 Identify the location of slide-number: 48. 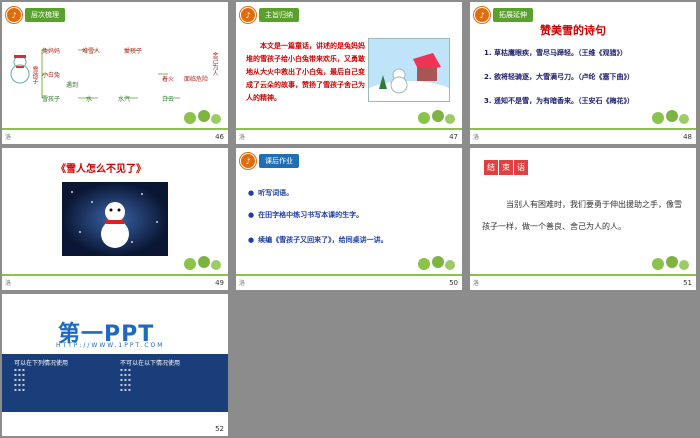
(687, 137).